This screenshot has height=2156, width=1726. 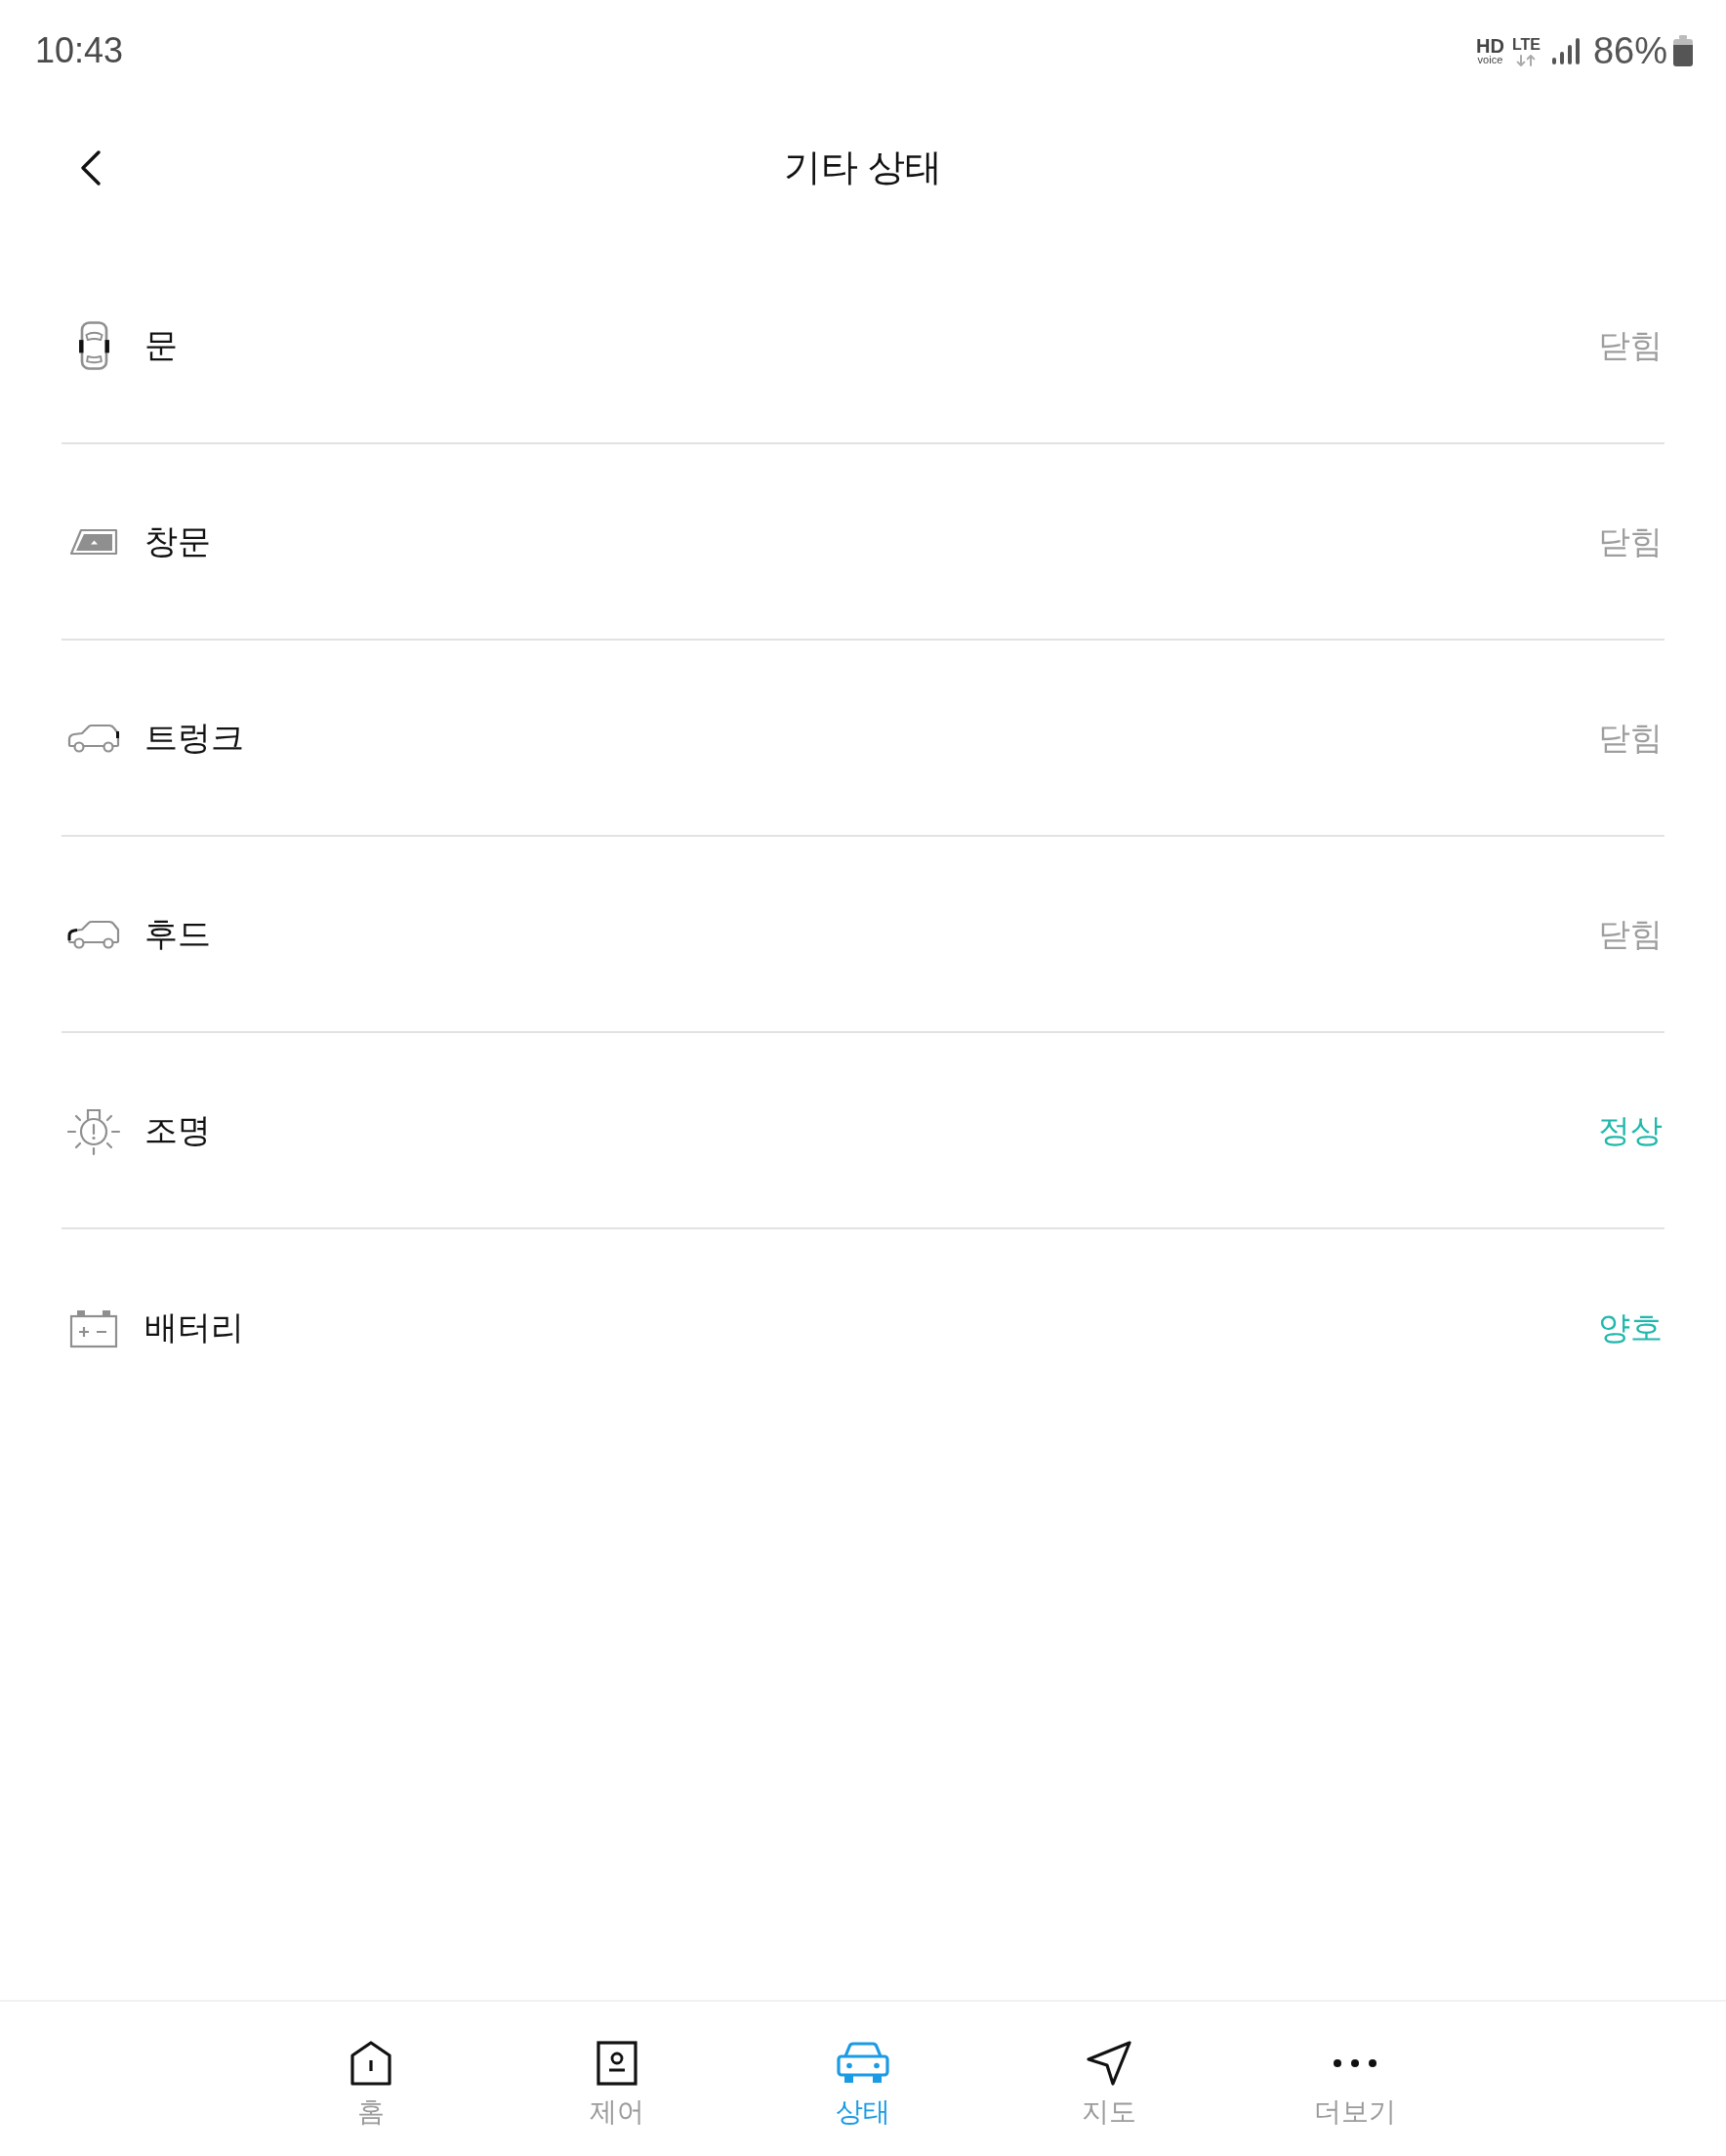 What do you see at coordinates (370, 2063) in the screenshot?
I see `home-icon` at bounding box center [370, 2063].